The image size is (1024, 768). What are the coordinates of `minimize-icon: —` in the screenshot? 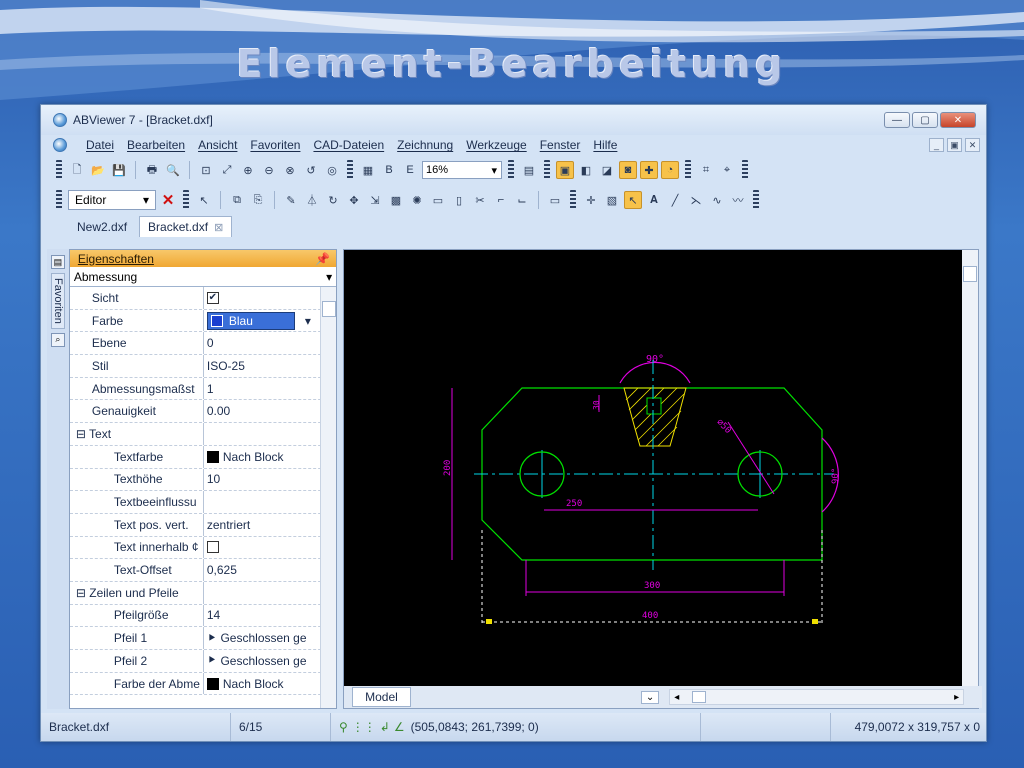 It's located at (897, 120).